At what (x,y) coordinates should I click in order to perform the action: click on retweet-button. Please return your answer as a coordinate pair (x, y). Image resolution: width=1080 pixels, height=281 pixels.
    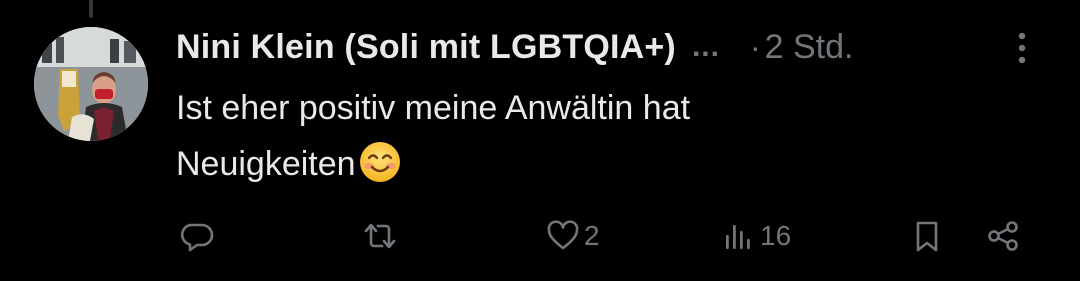
    Looking at the image, I should click on (380, 236).